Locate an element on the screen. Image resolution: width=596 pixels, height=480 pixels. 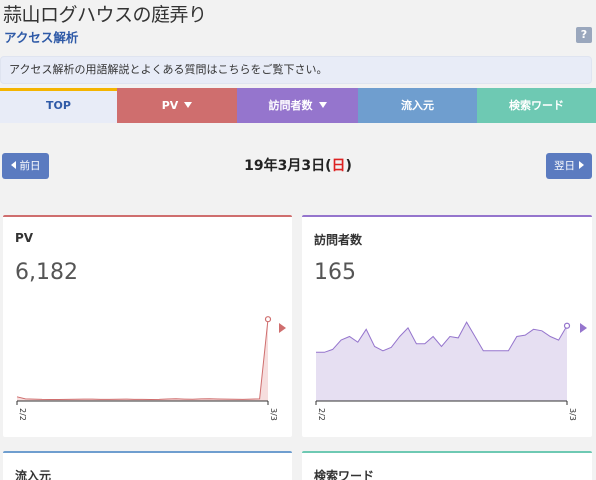
prev-day-button: 前日 is located at coordinates (25, 166).